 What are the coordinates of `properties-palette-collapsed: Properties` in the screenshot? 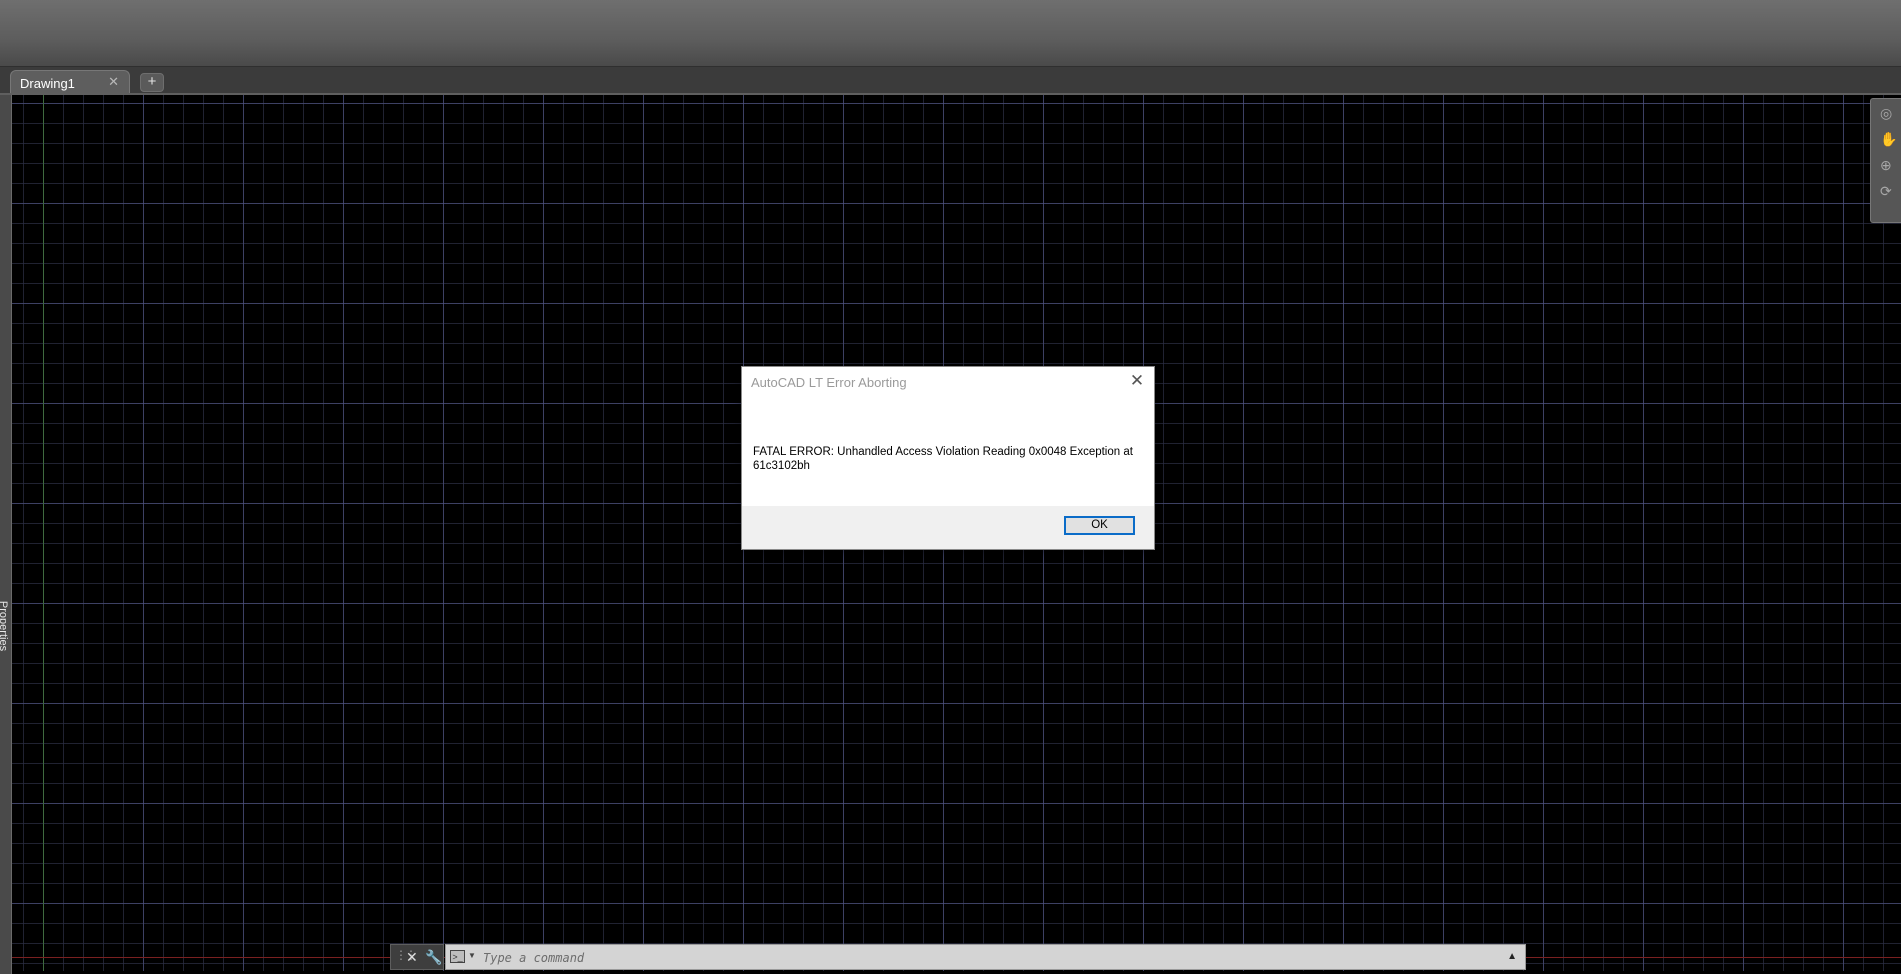 It's located at (6, 534).